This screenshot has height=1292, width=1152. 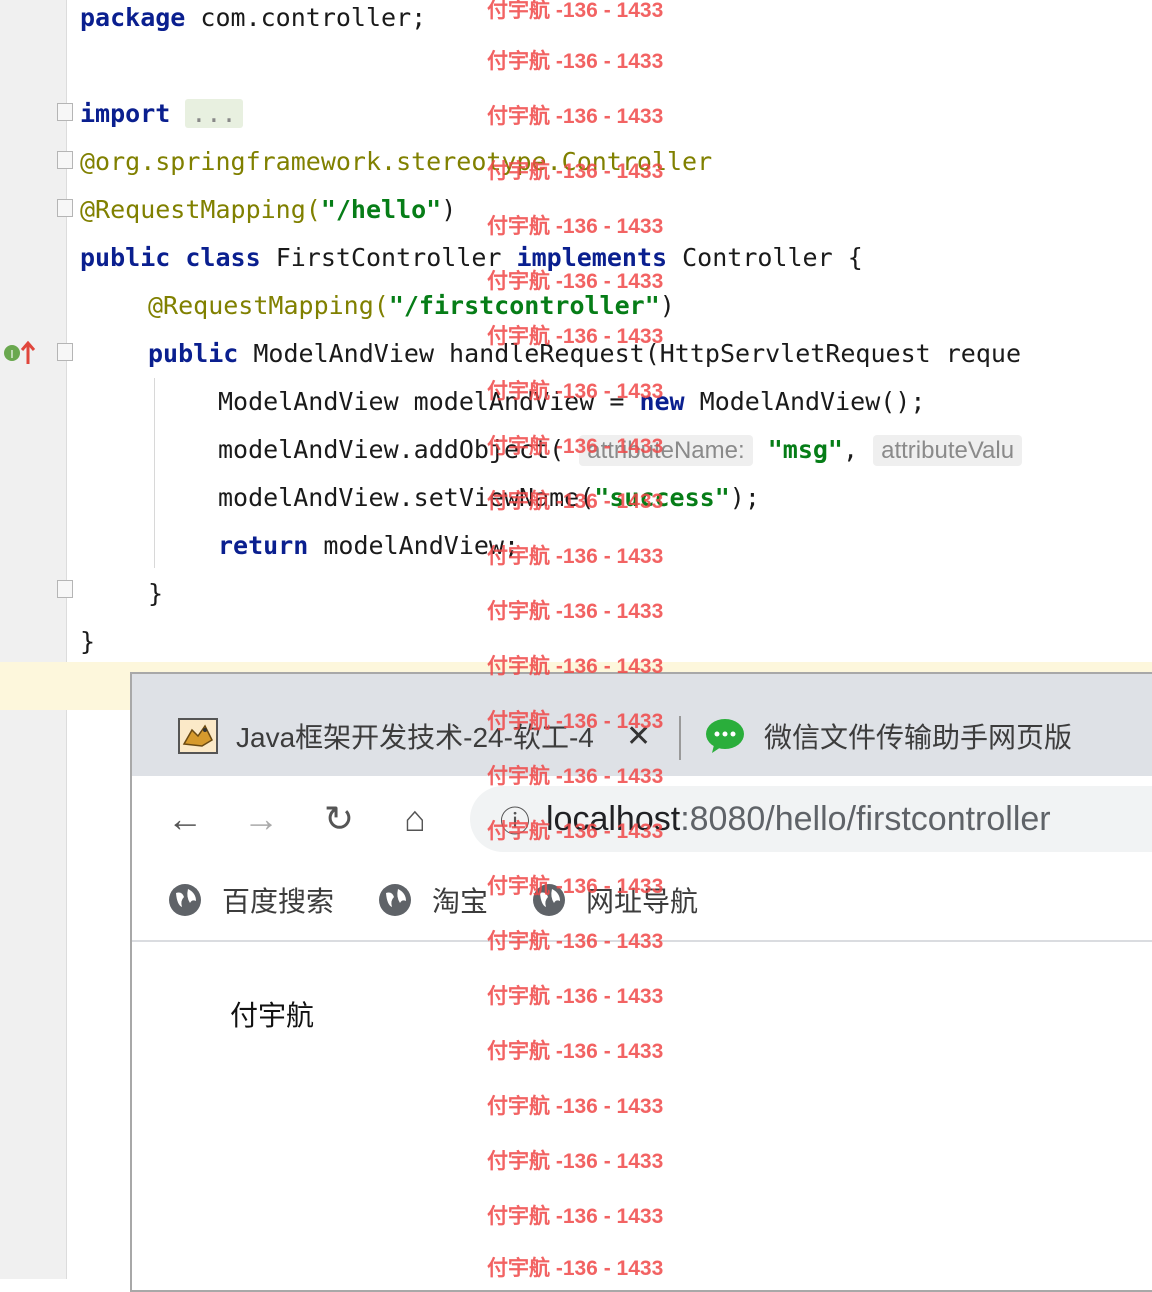 What do you see at coordinates (369, 545) in the screenshot?
I see `code-line-return: return modelAndView;` at bounding box center [369, 545].